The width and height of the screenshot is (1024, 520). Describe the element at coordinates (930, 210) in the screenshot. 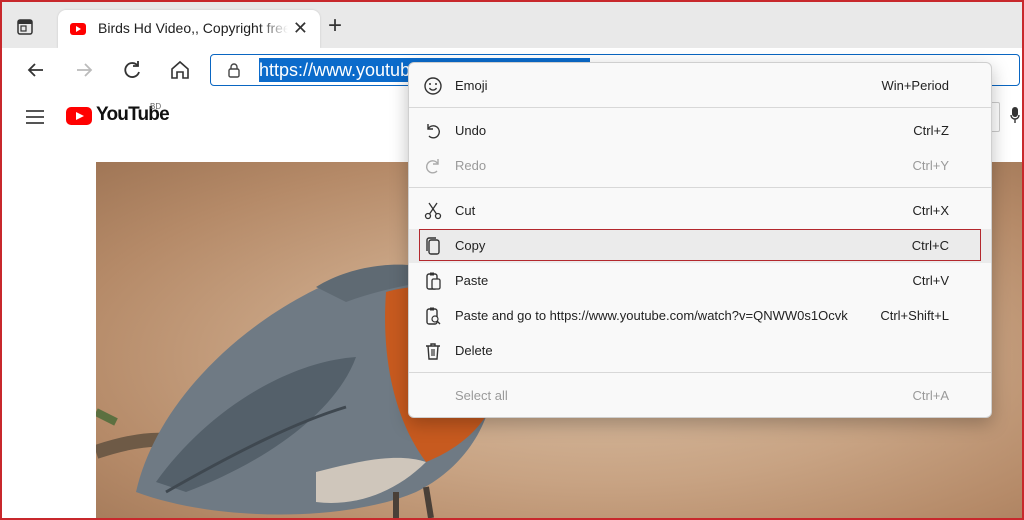

I see `menu-item-shortcut: Ctrl+X` at that location.